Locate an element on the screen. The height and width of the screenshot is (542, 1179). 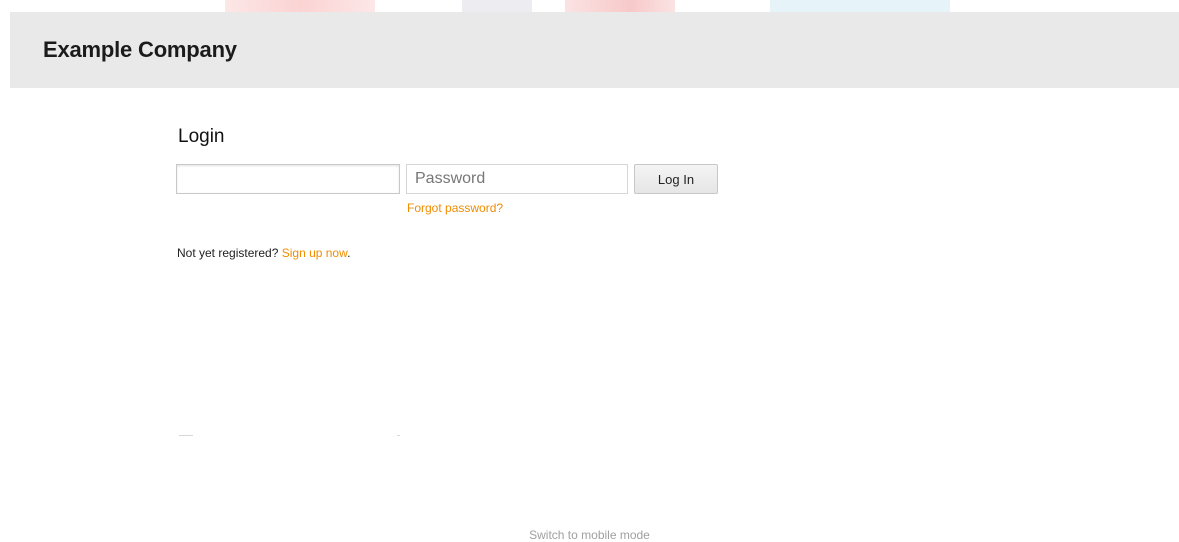
username-input is located at coordinates (288, 179).